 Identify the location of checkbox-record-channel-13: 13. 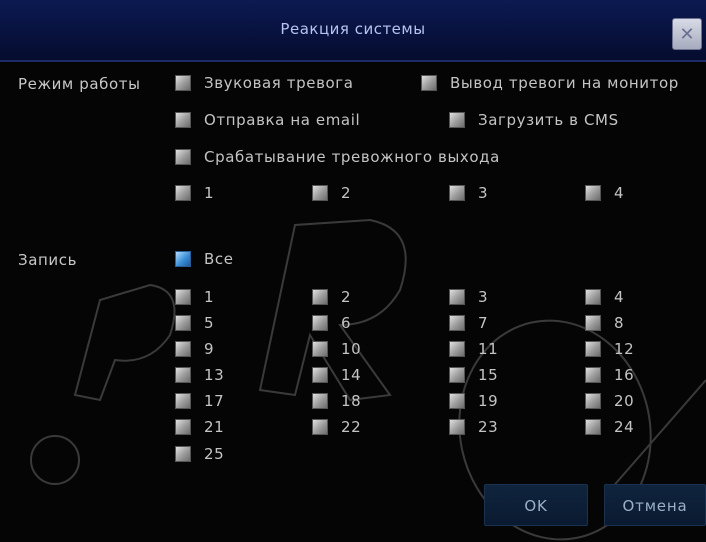
(199, 375).